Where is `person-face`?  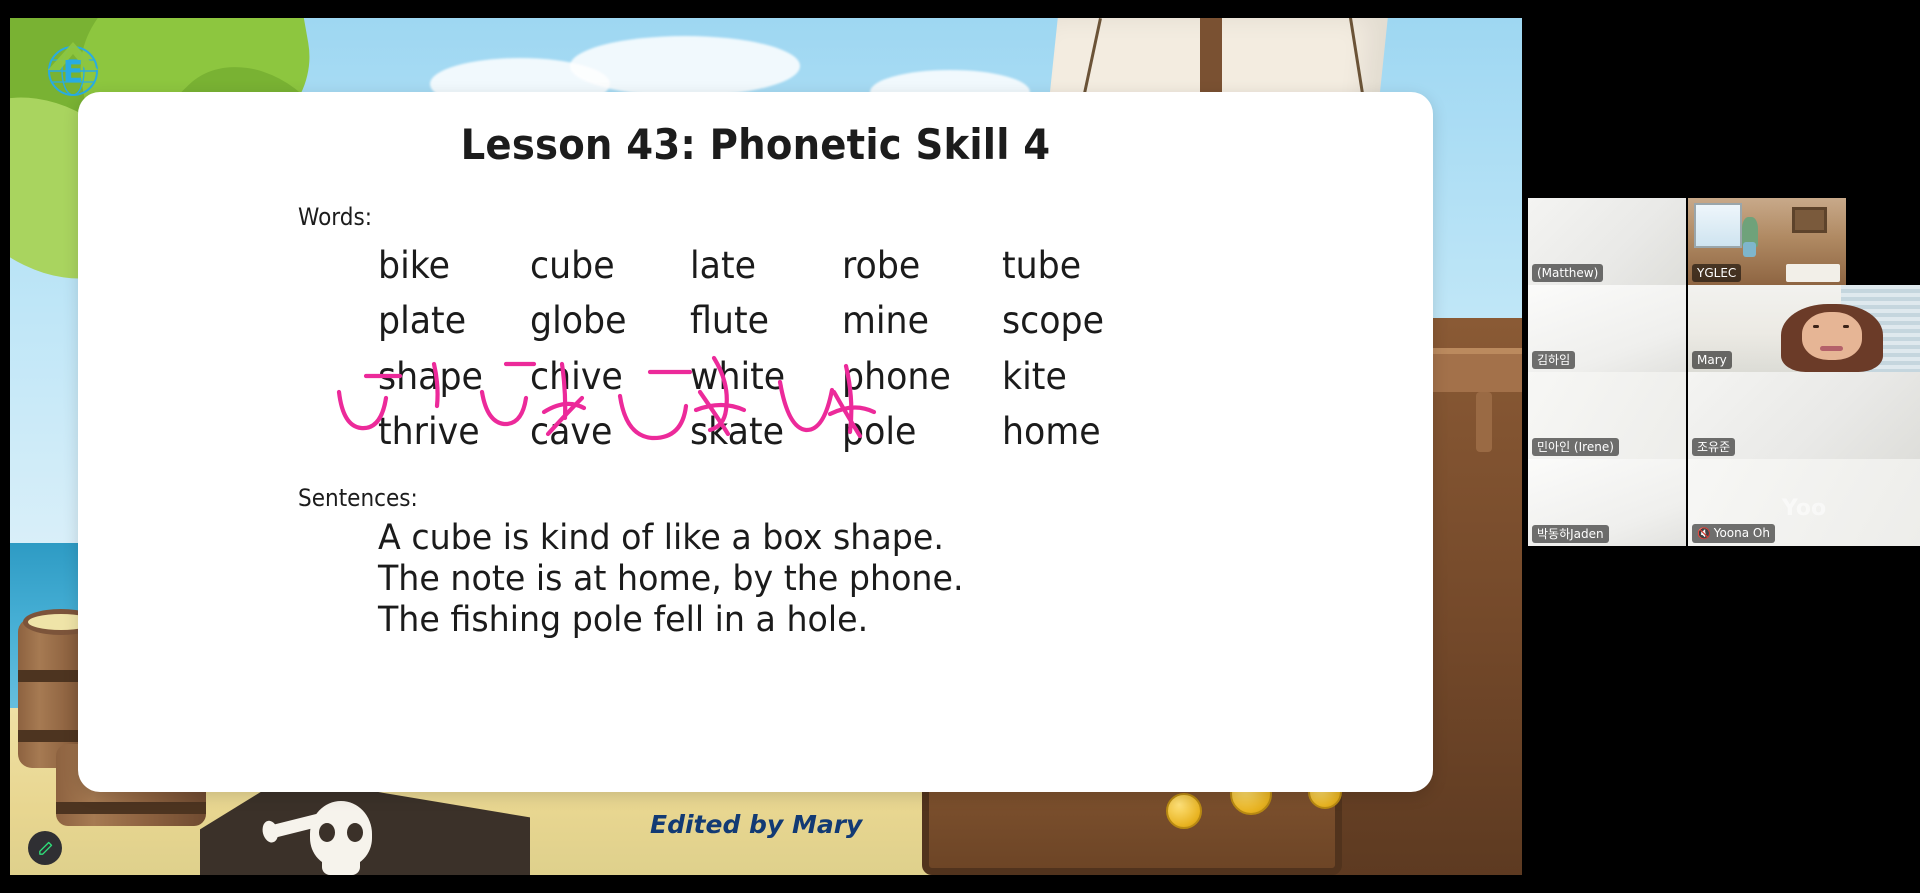
person-face is located at coordinates (1831, 335).